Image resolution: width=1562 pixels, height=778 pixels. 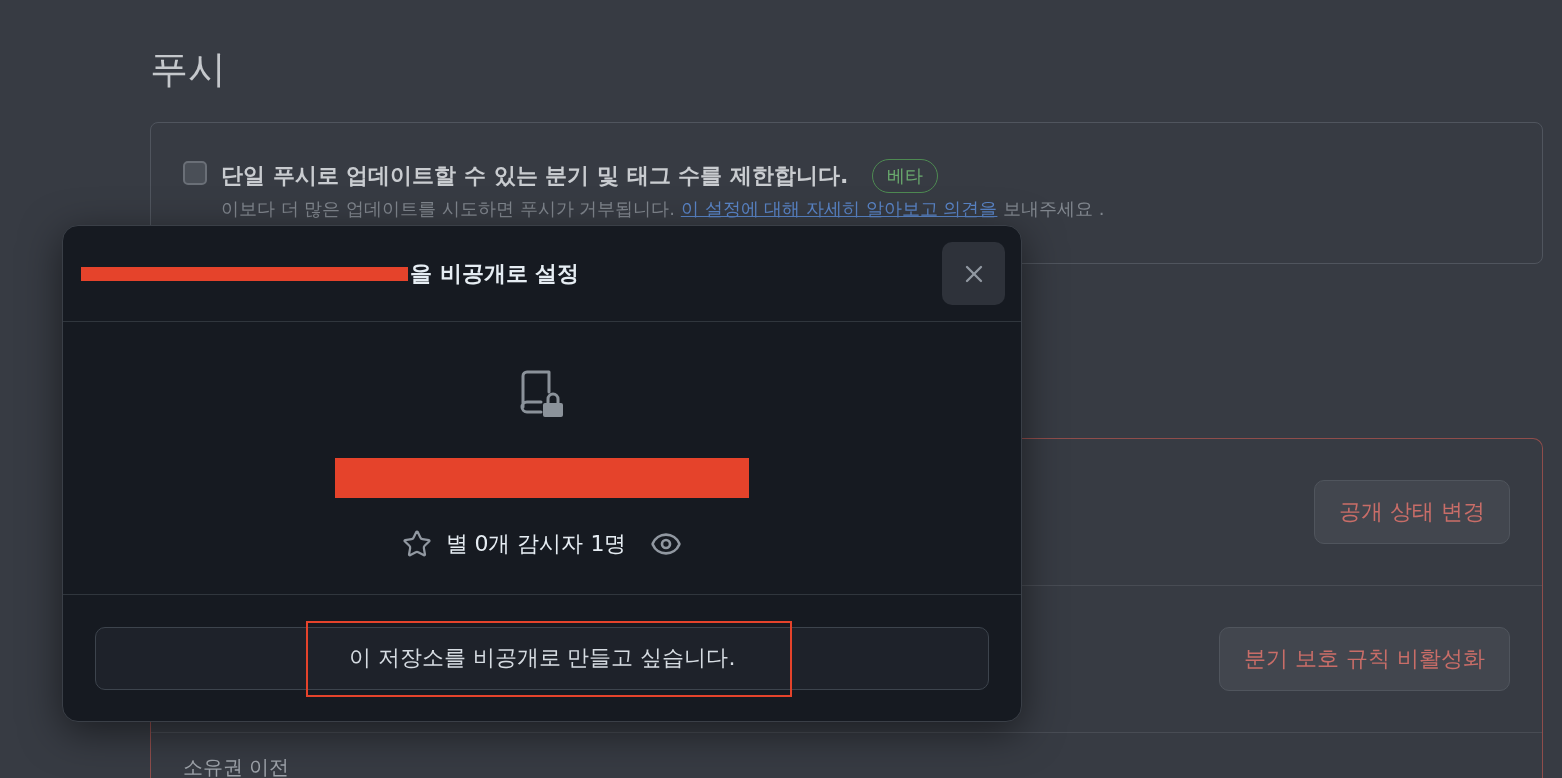 I want to click on section-title: 푸시, so click(x=188, y=69).